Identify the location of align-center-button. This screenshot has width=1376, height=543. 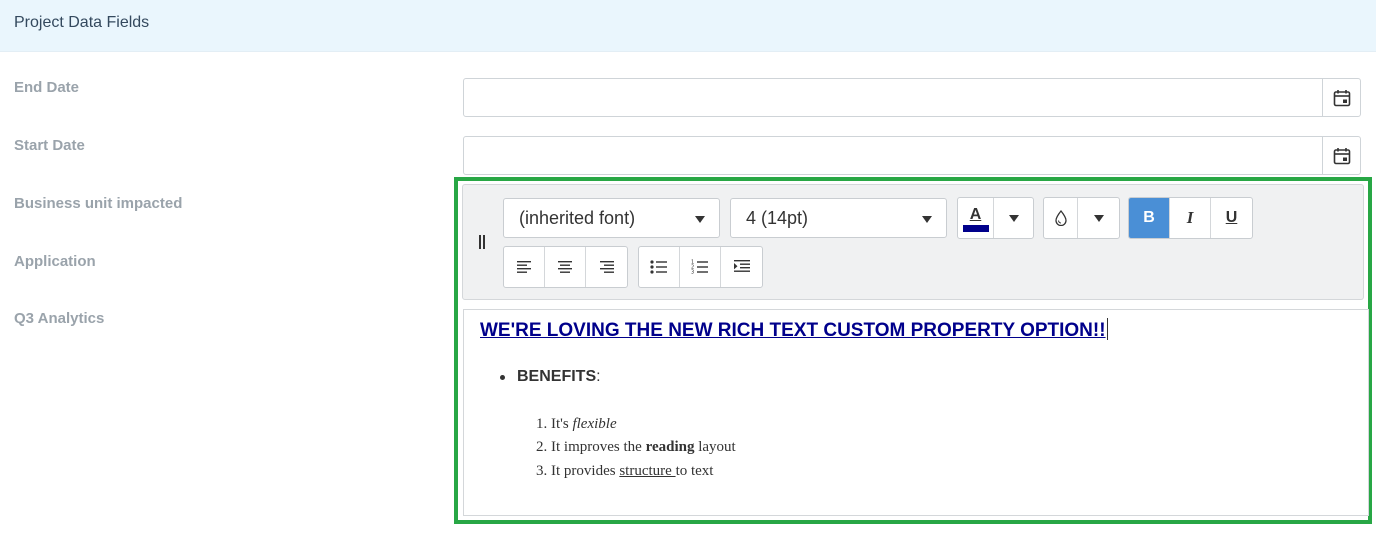
(565, 267).